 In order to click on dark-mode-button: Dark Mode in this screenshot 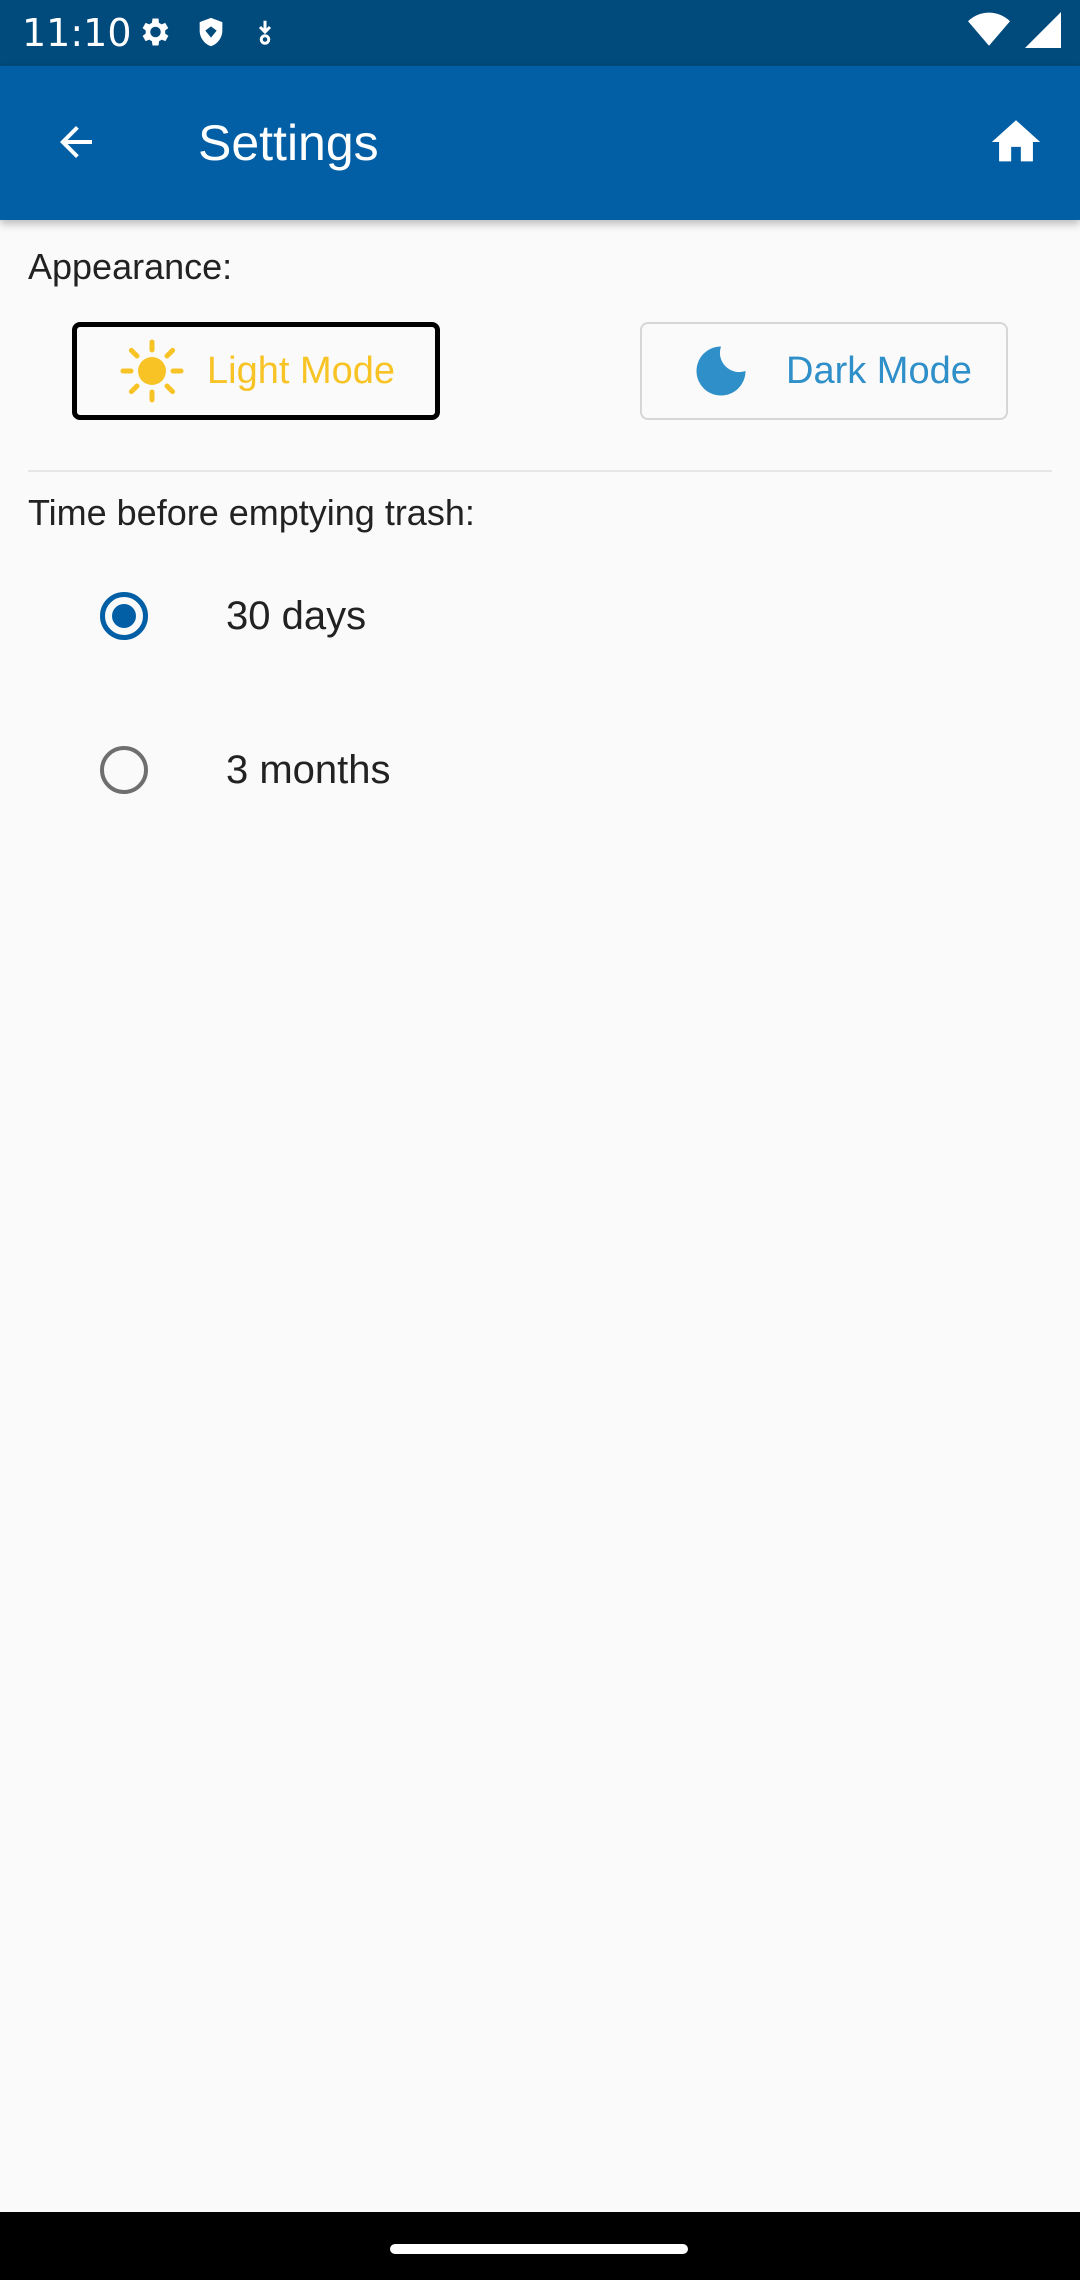, I will do `click(824, 371)`.